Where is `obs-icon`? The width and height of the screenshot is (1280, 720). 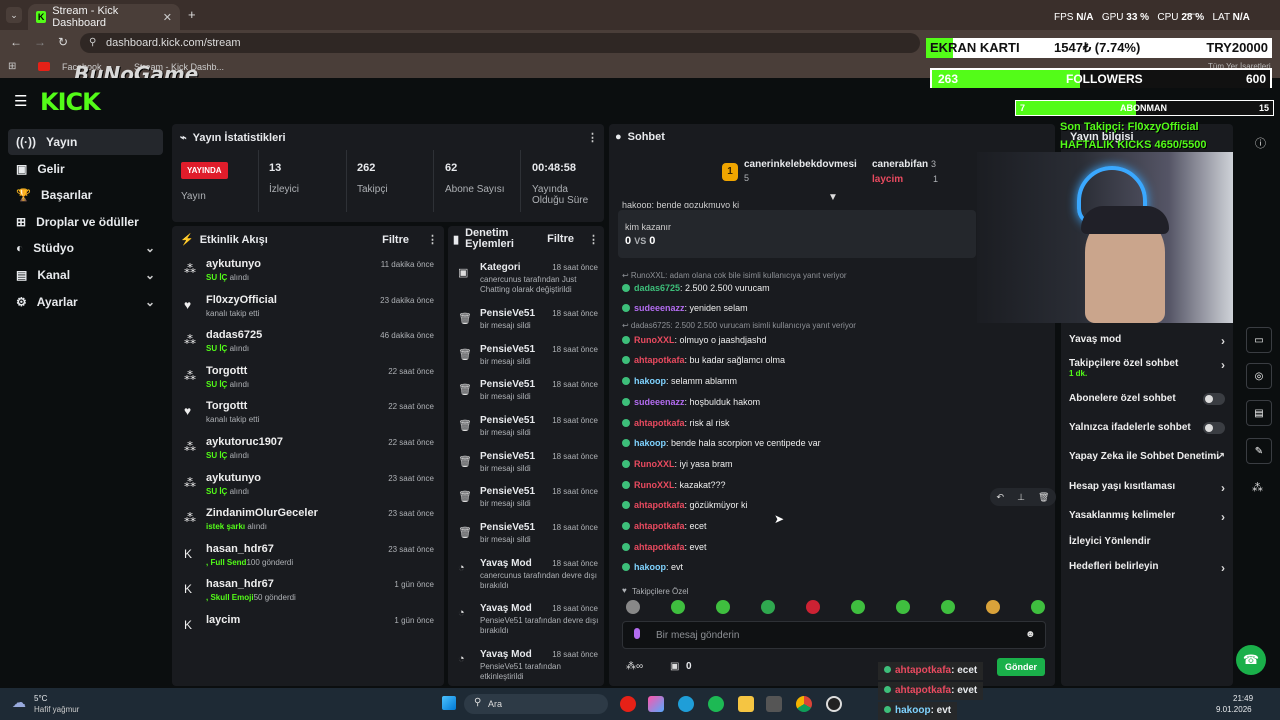
obs-icon is located at coordinates (834, 704).